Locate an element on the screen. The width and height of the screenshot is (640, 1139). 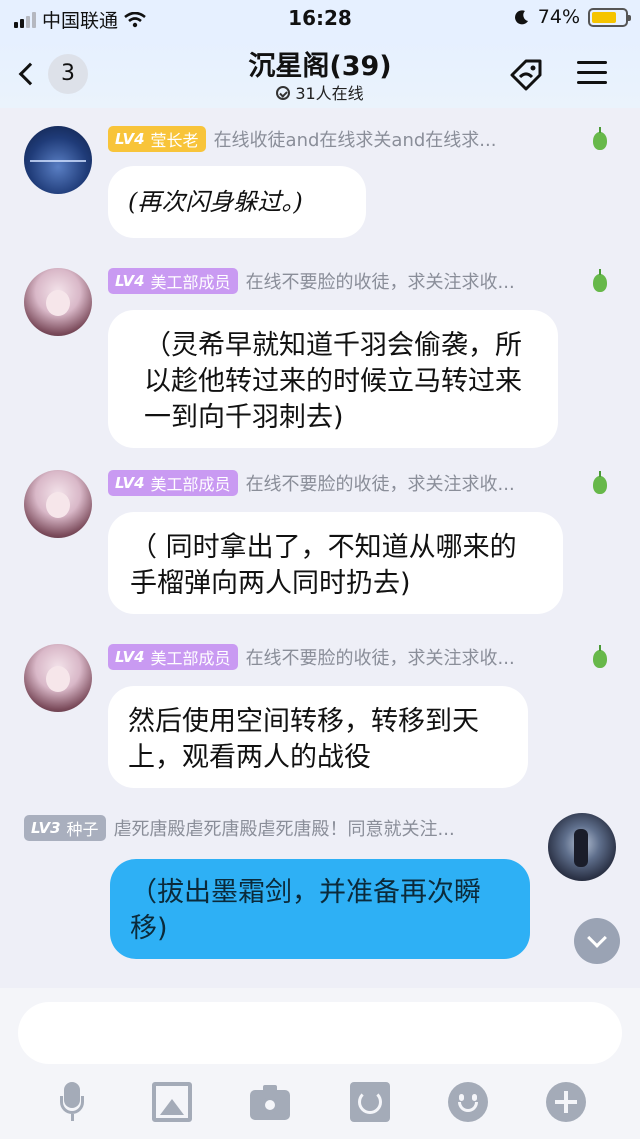
camera-lens is located at coordinates (270, 1105).